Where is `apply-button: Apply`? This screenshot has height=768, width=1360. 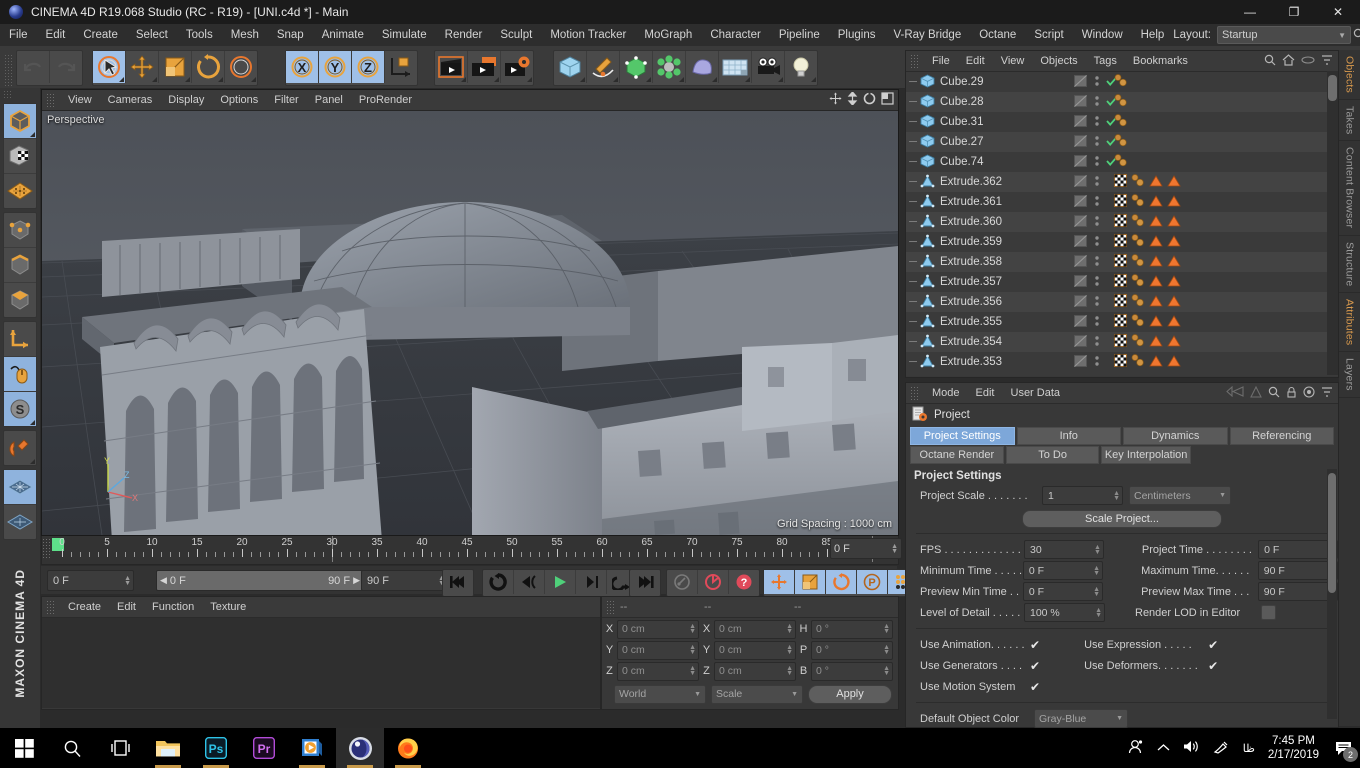
apply-button: Apply is located at coordinates (850, 694).